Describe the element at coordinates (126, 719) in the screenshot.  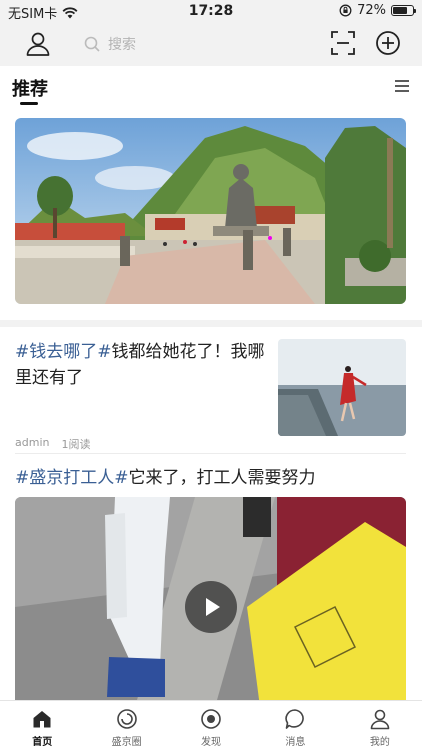
I see `circle-icon` at that location.